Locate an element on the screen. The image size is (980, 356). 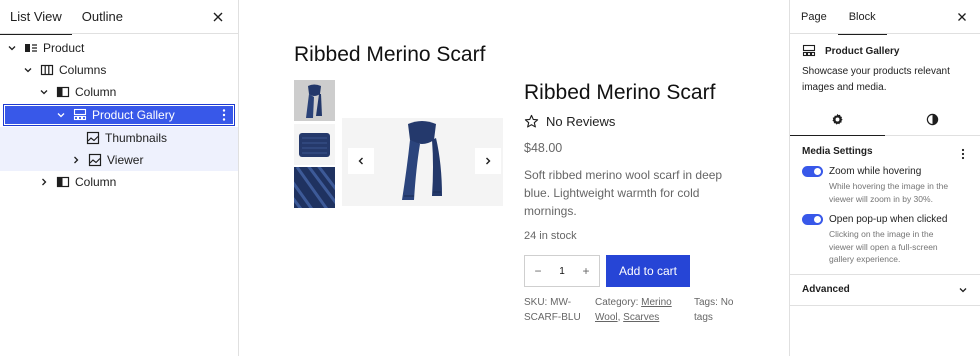
reviews-label: No Reviews is located at coordinates (581, 121).